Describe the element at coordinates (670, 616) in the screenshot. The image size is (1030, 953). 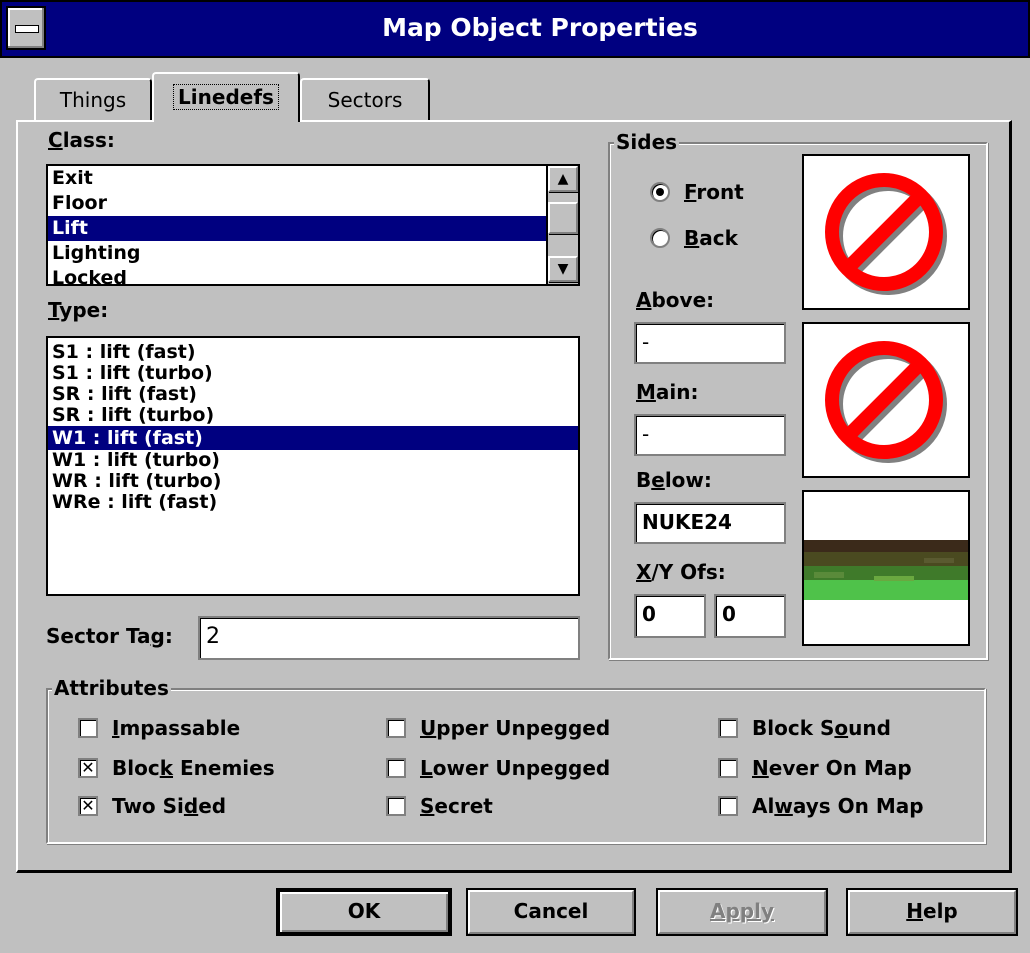
I see `x-offset-input: 0` at that location.